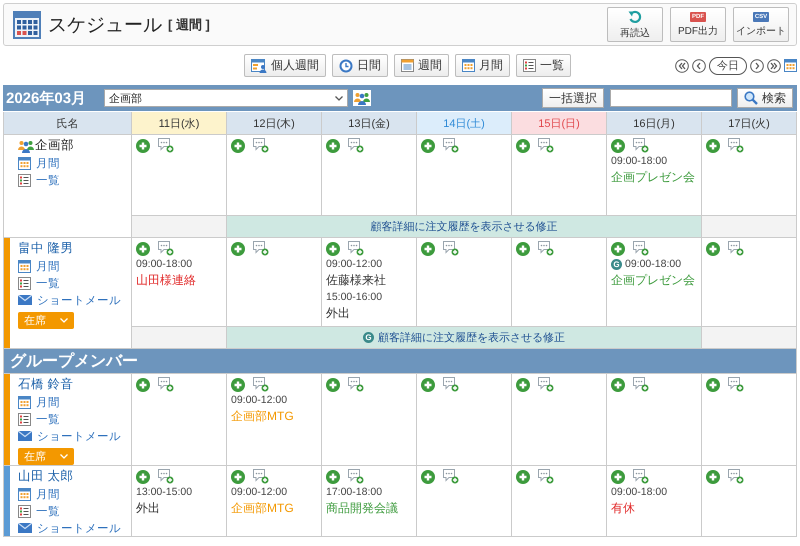 This screenshot has width=800, height=546. What do you see at coordinates (765, 98) in the screenshot?
I see `search-button: 検索` at bounding box center [765, 98].